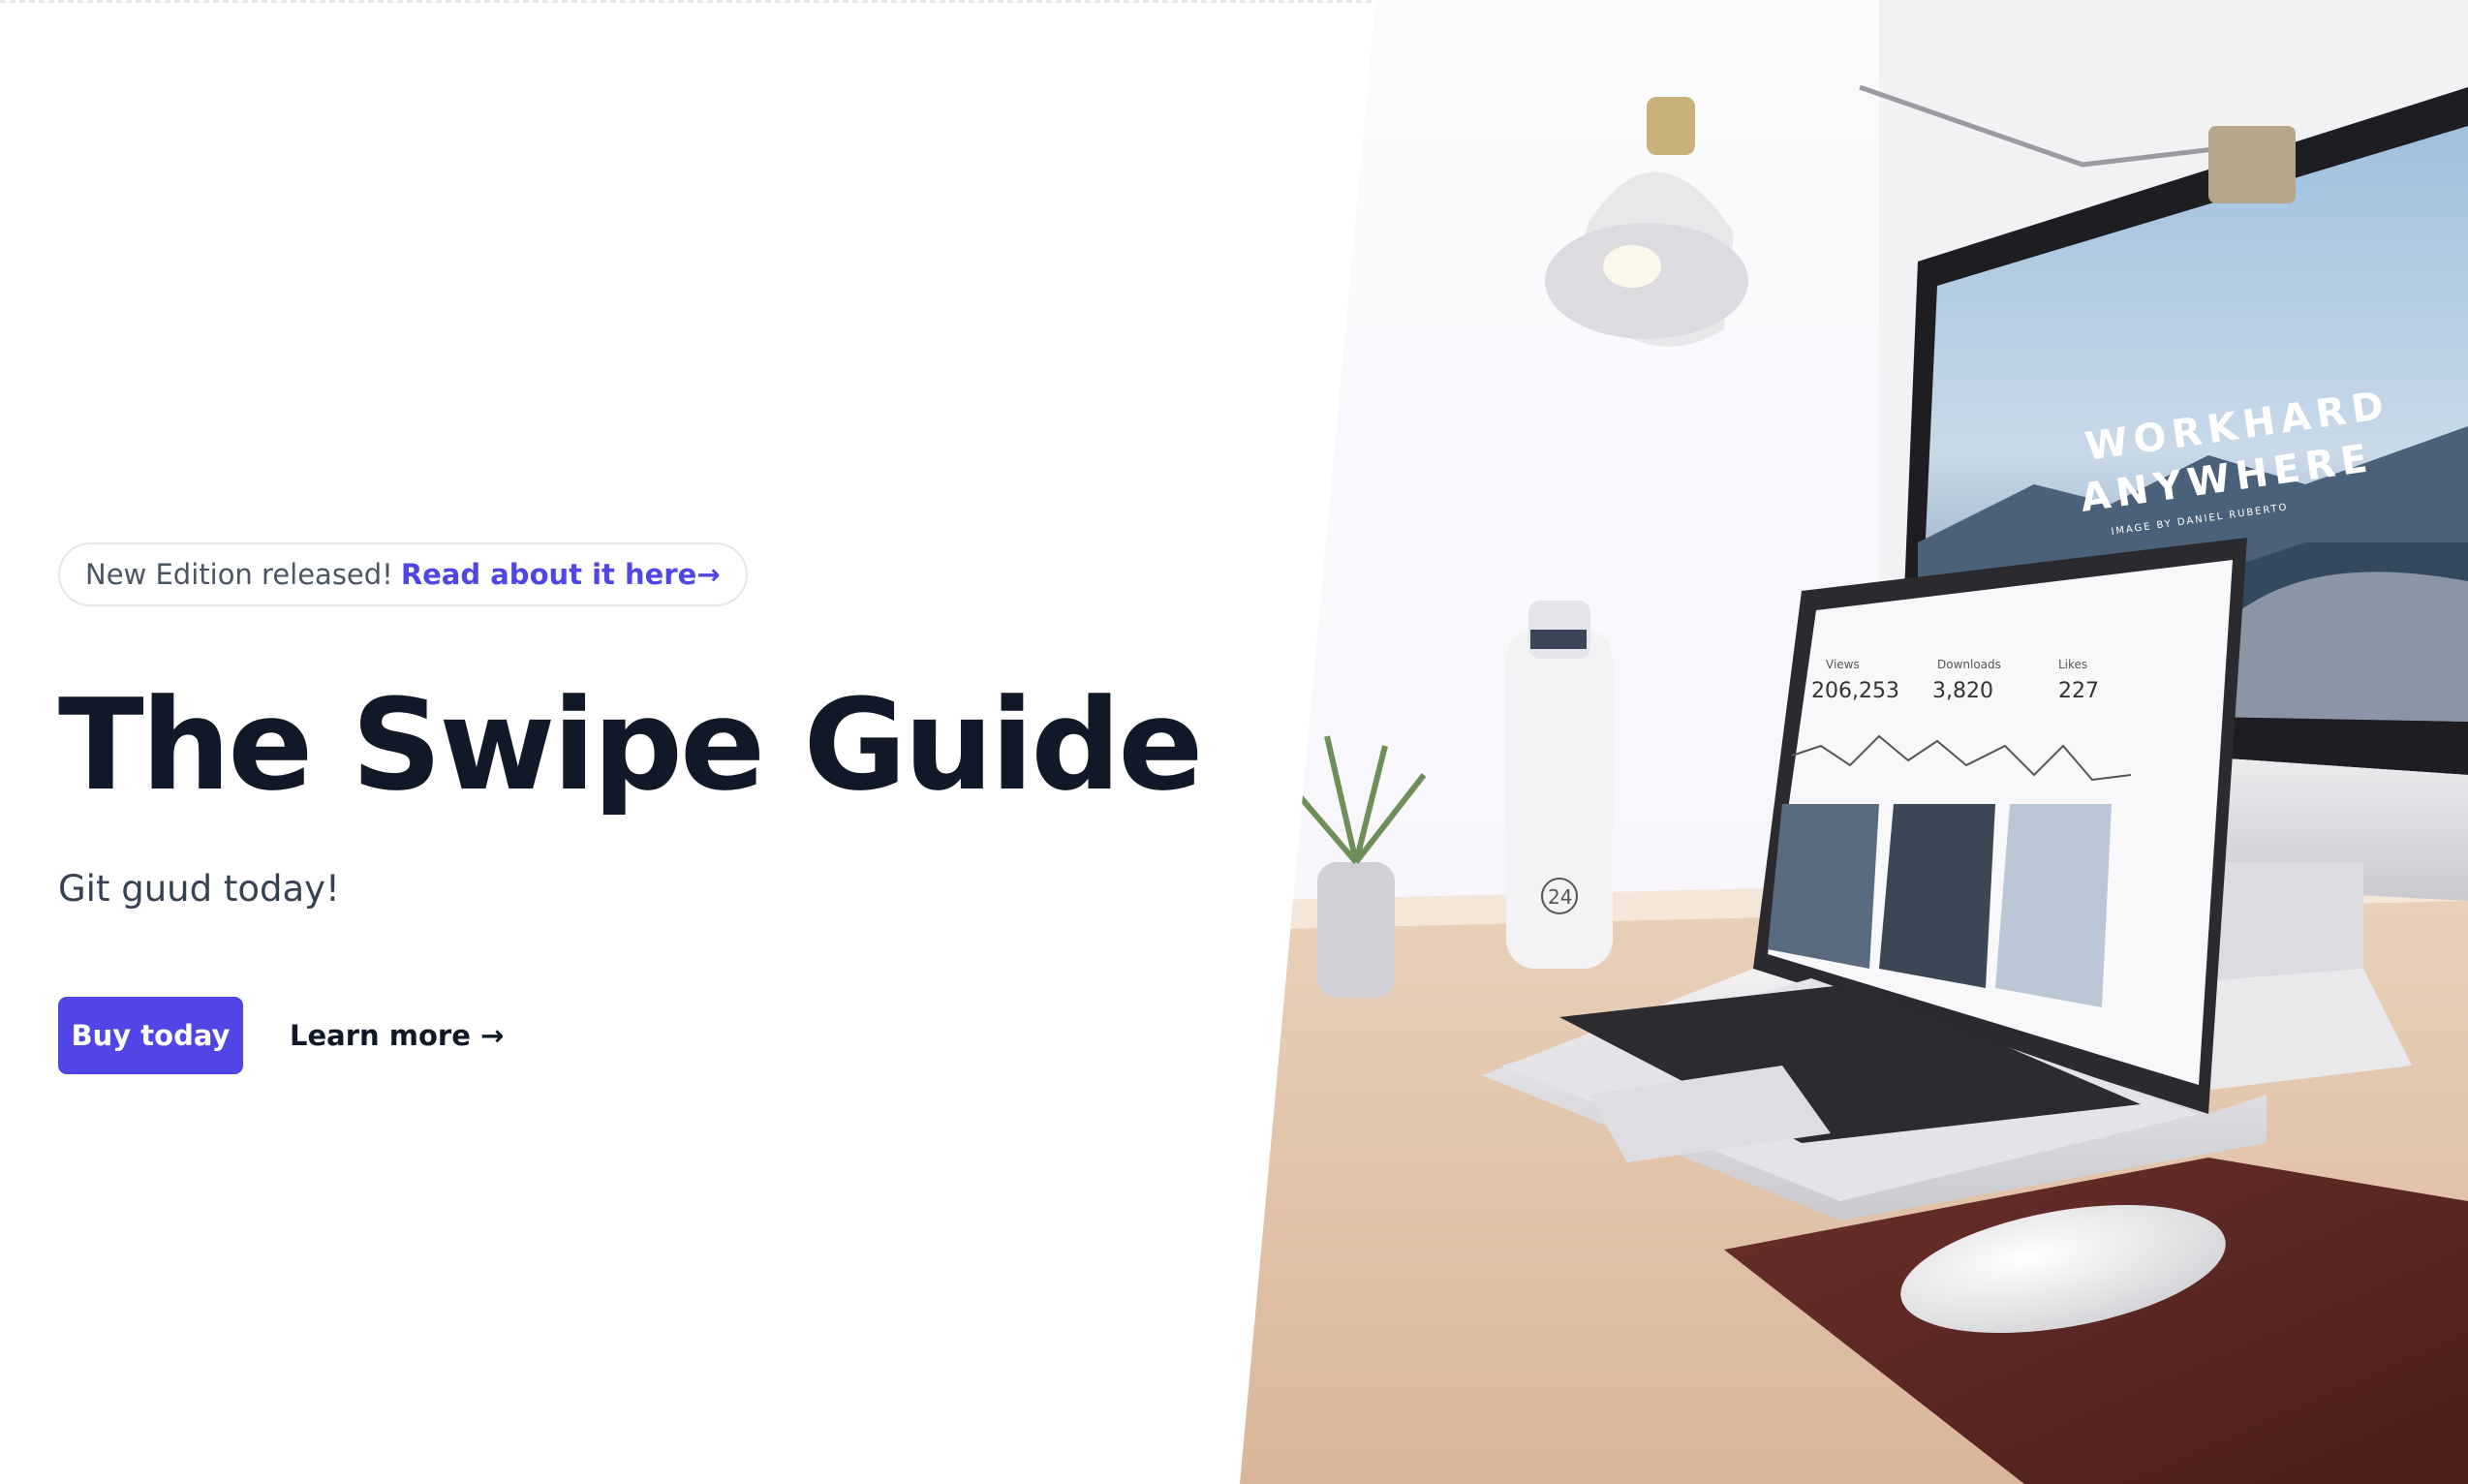 Image resolution: width=2468 pixels, height=1484 pixels. I want to click on svg-text: 206,253, so click(1855, 691).